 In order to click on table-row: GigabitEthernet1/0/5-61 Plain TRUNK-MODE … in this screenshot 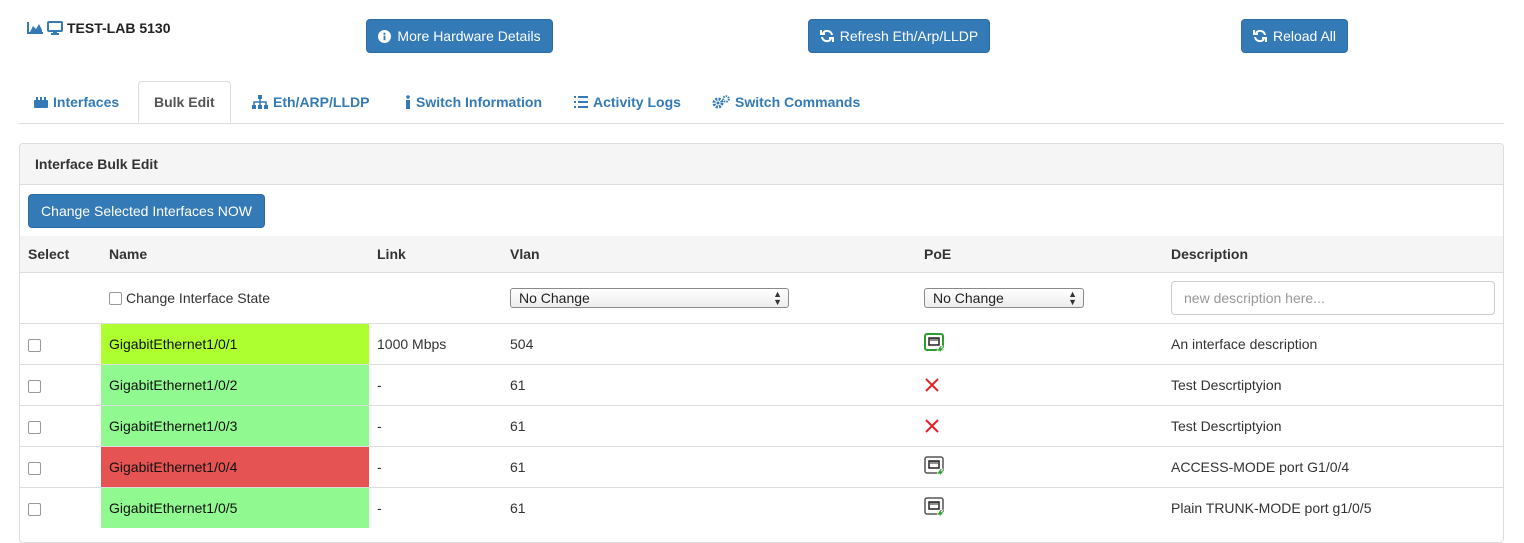, I will do `click(761, 507)`.